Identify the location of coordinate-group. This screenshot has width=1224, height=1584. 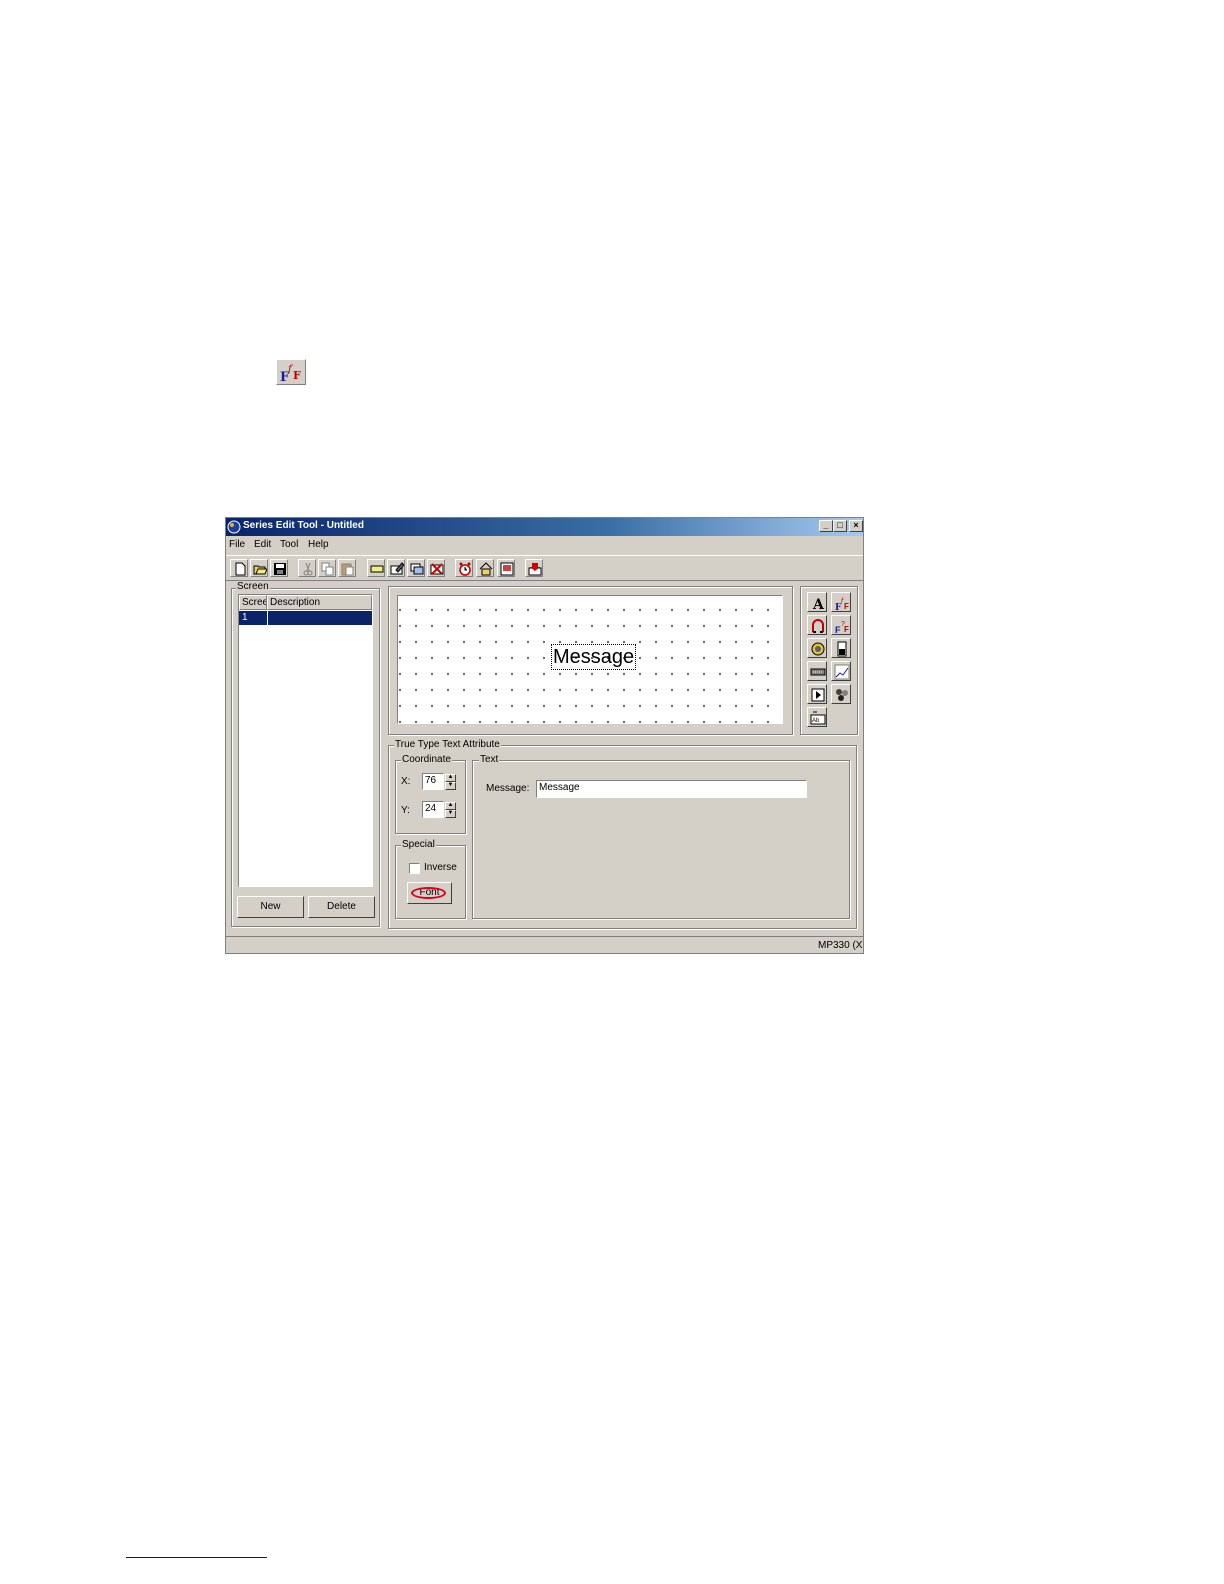
(430, 797).